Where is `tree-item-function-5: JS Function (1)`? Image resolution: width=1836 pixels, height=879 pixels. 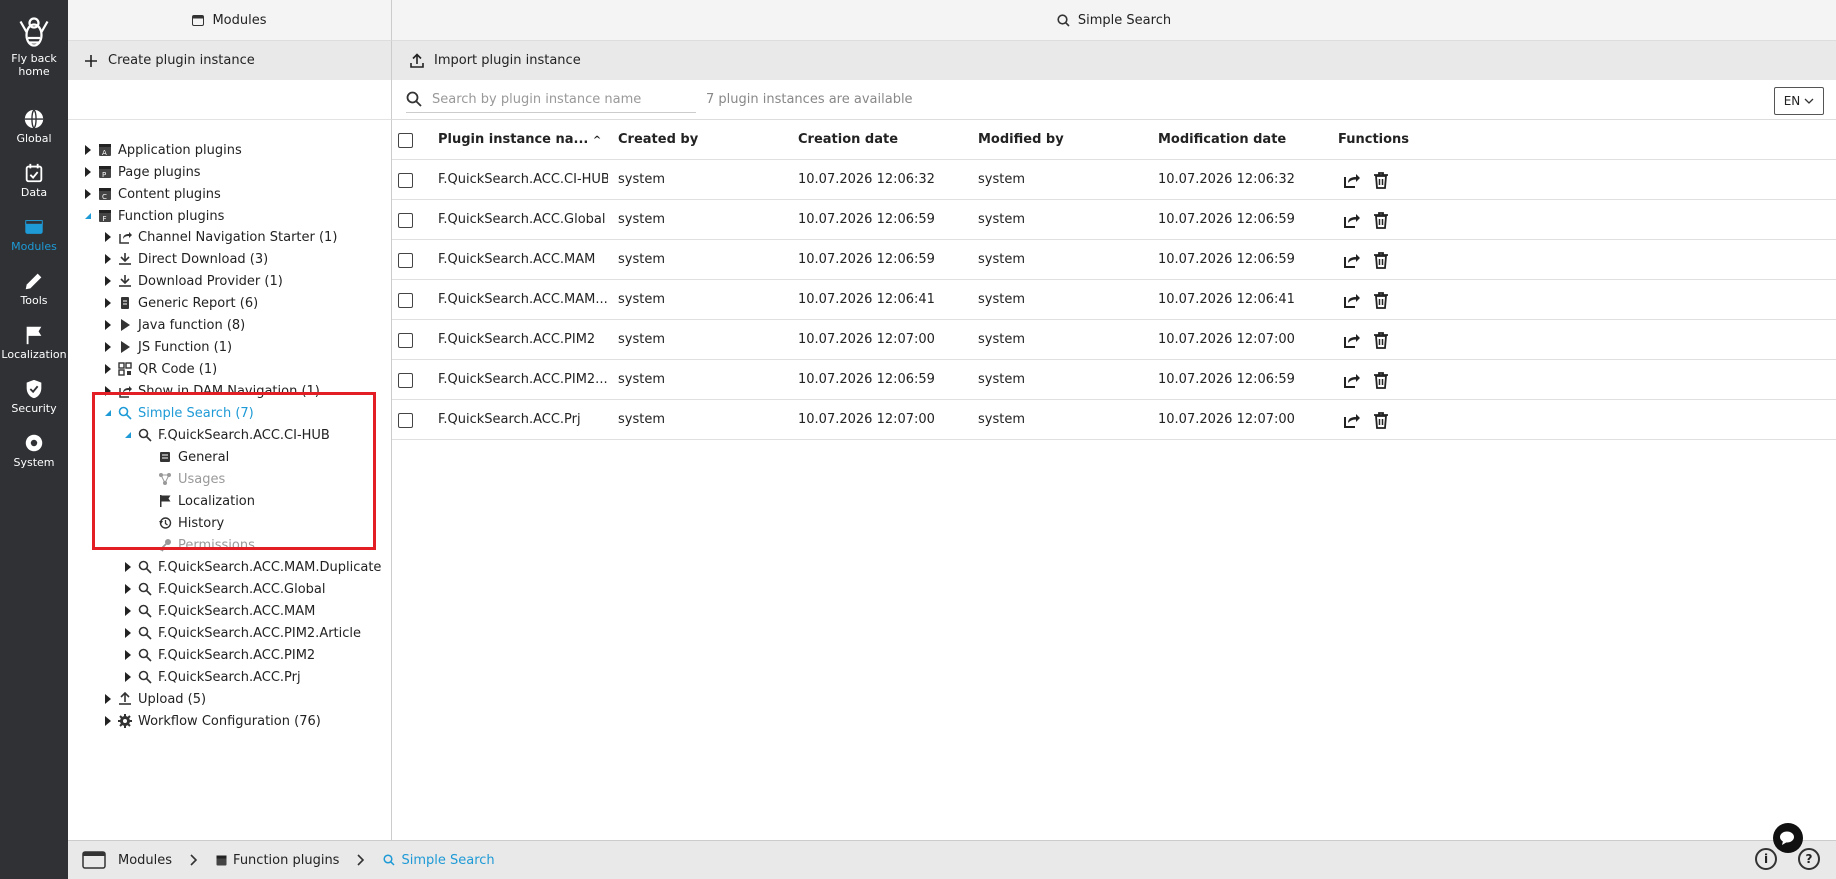
tree-item-function-5: JS Function (1) is located at coordinates (168, 347).